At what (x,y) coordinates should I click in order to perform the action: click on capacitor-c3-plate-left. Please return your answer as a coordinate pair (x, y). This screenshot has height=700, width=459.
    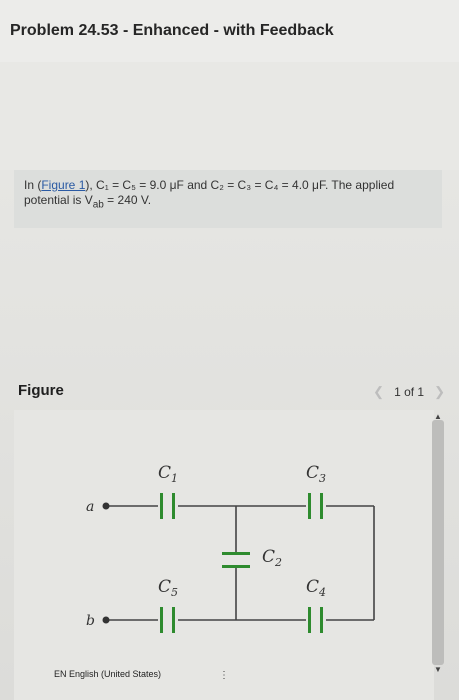
    Looking at the image, I should click on (309, 506).